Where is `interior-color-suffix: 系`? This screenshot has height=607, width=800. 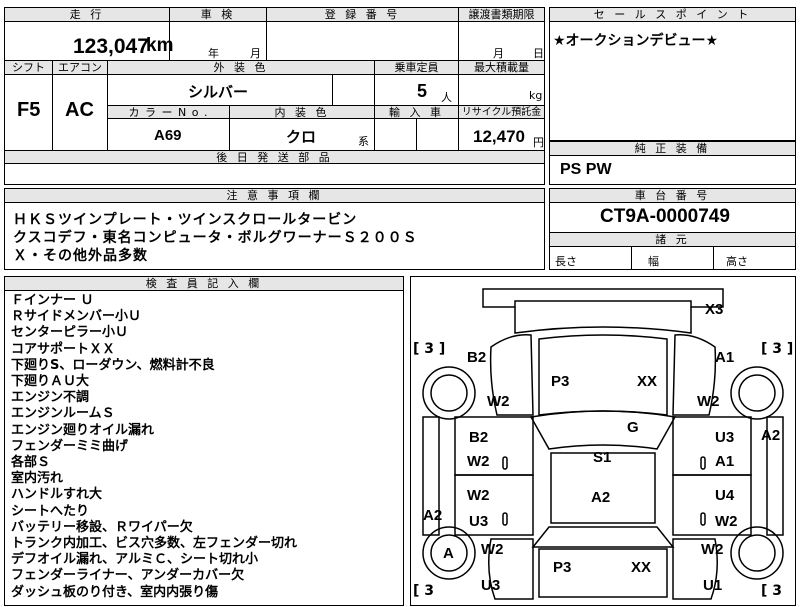 interior-color-suffix: 系 is located at coordinates (363, 141).